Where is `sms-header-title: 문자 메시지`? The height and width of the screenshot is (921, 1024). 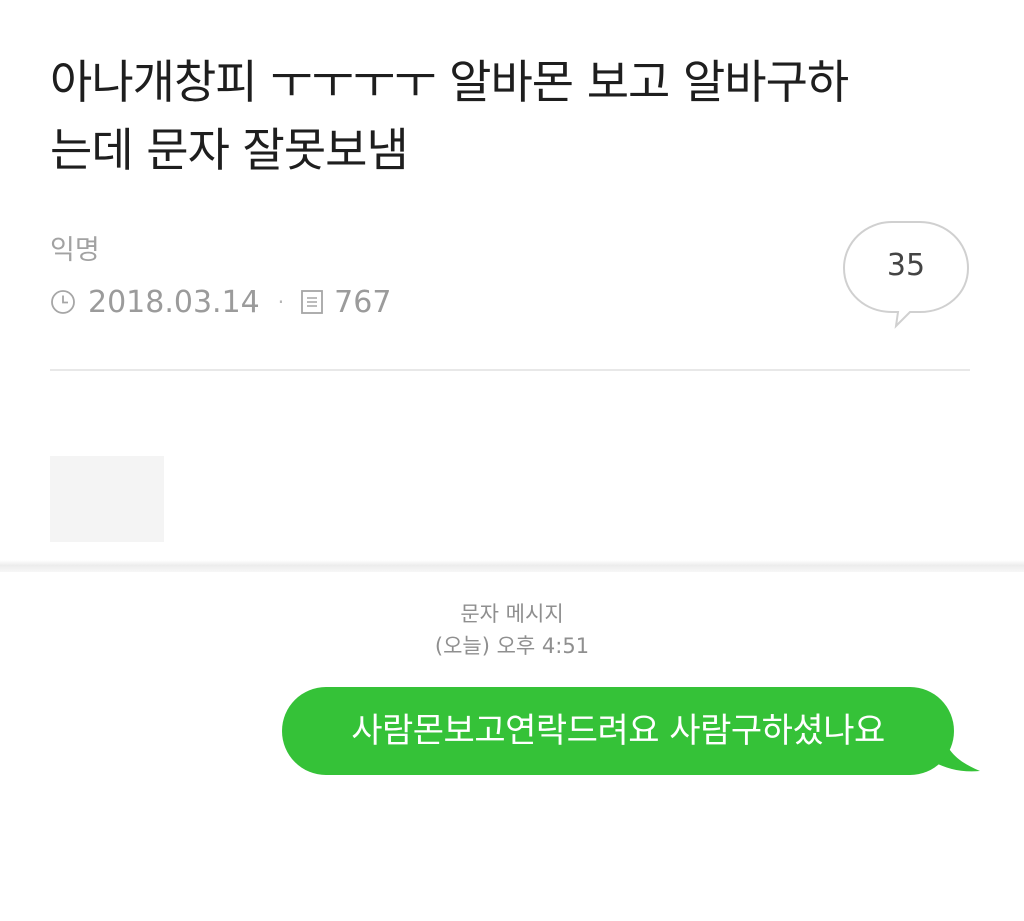 sms-header-title: 문자 메시지 is located at coordinates (512, 614).